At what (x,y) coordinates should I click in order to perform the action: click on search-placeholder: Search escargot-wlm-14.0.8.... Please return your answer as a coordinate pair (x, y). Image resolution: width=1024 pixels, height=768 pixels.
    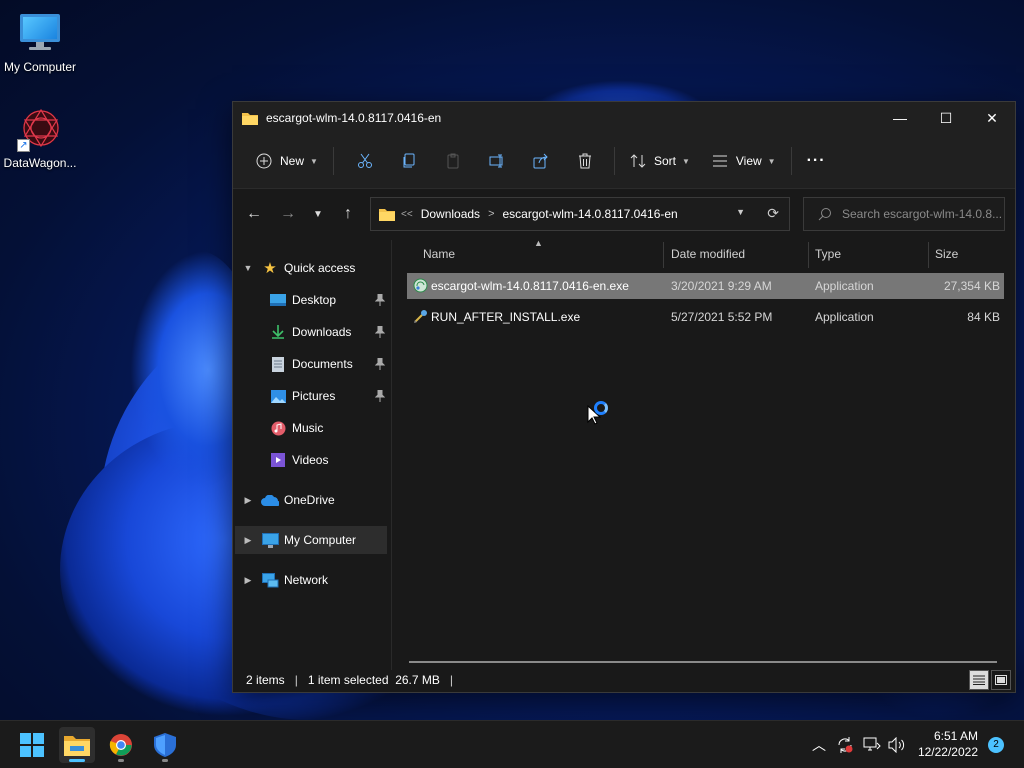
    Looking at the image, I should click on (922, 214).